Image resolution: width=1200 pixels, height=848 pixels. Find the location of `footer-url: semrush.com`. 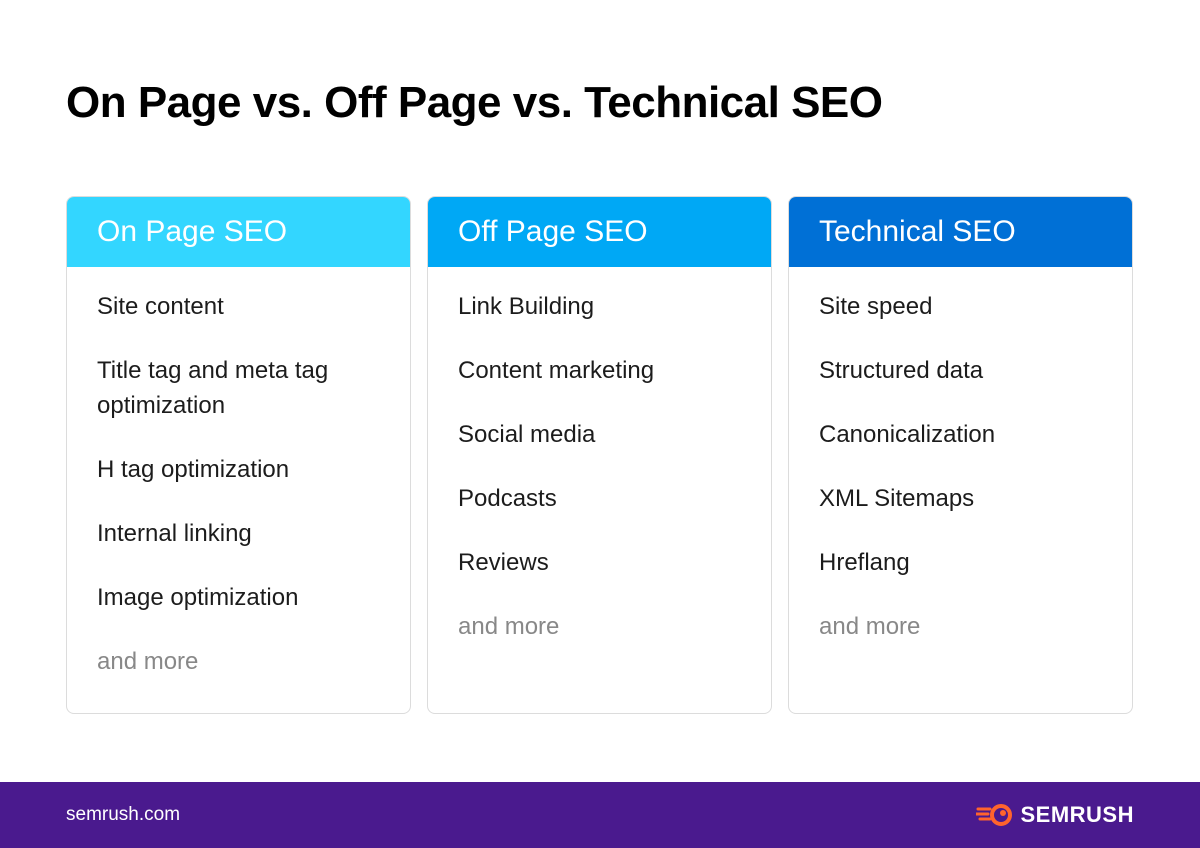

footer-url: semrush.com is located at coordinates (123, 814).